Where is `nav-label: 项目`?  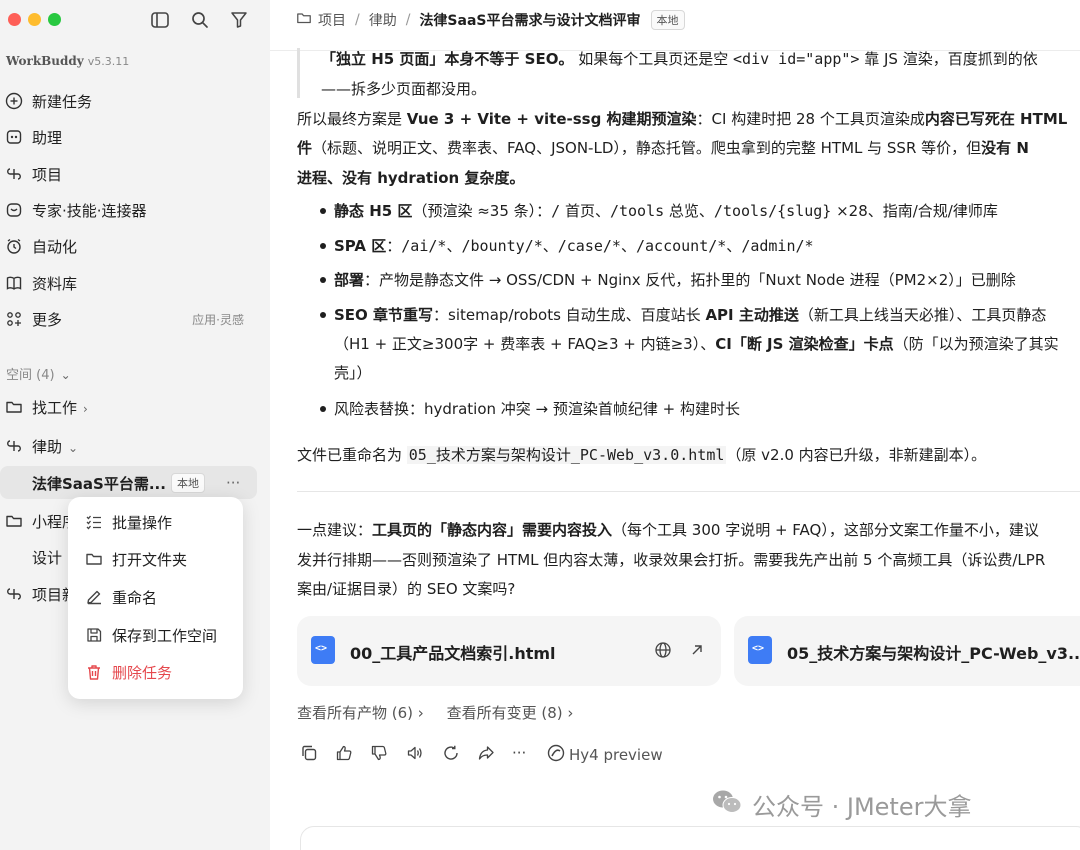
nav-label: 项目 is located at coordinates (47, 174).